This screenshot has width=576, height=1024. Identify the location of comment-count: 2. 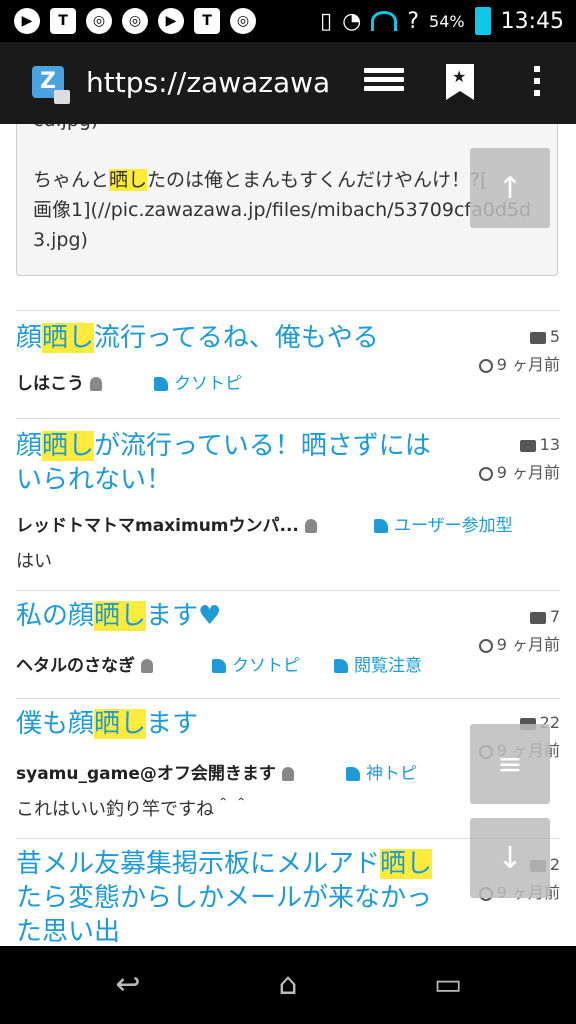
(554, 864).